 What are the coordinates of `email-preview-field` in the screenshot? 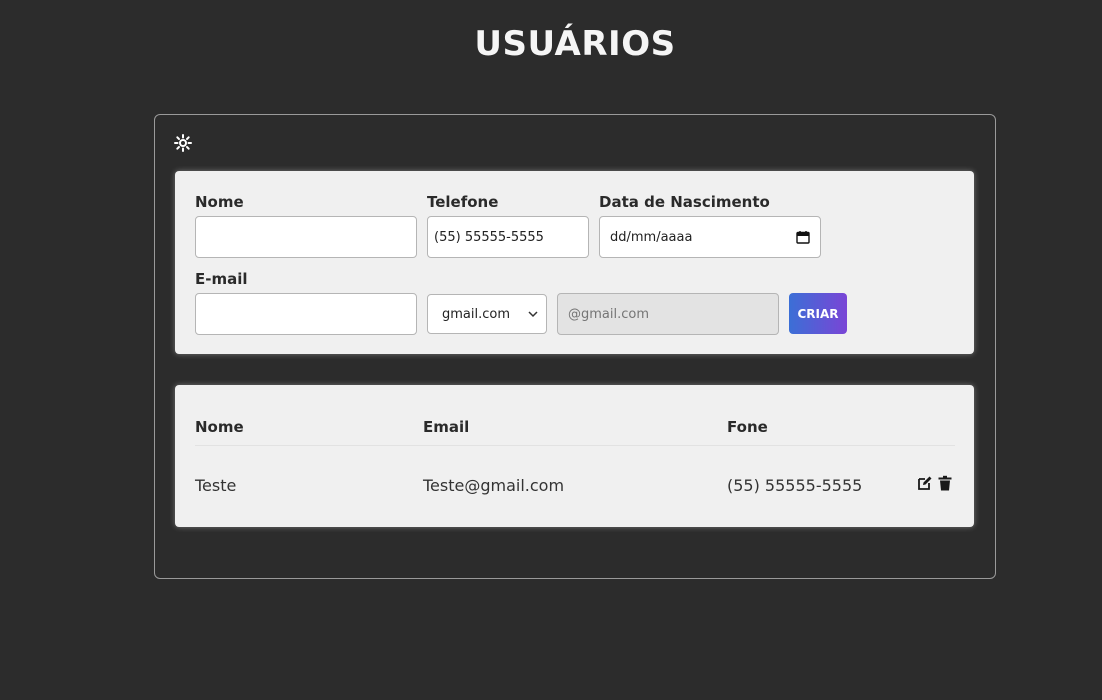 It's located at (668, 314).